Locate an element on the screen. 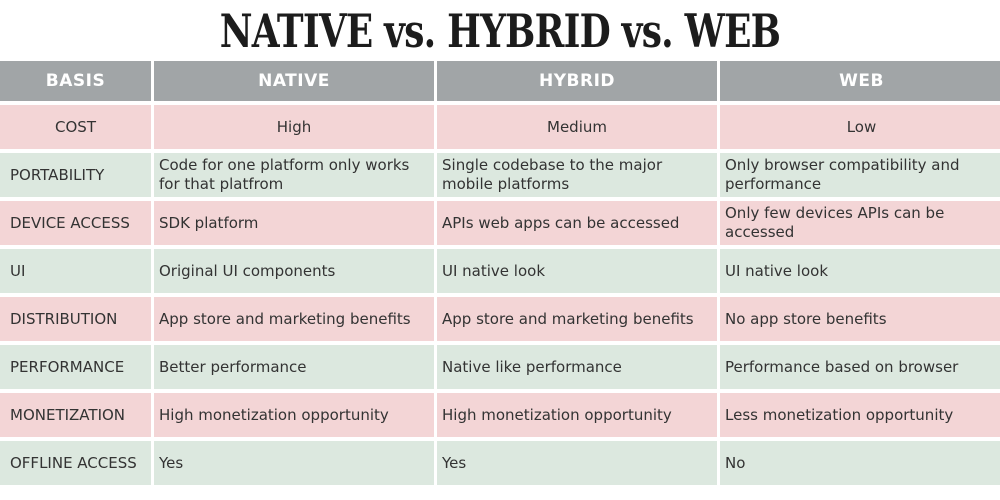  header-web: WEB is located at coordinates (860, 81).